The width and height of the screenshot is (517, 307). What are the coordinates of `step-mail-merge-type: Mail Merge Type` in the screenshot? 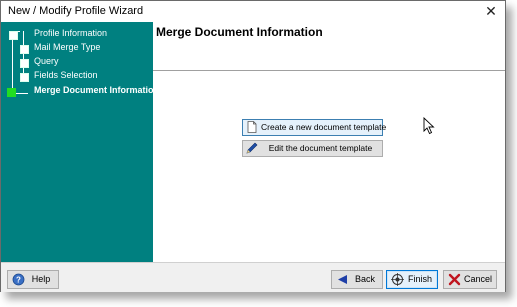 It's located at (77, 49).